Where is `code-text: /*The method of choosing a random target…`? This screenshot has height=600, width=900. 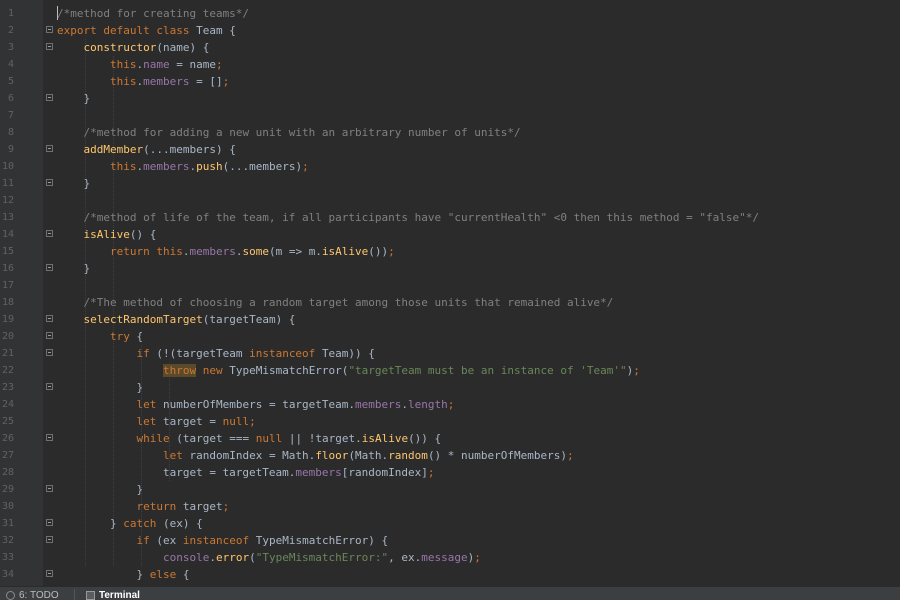 code-text: /*The method of choosing a random target… is located at coordinates (335, 302).